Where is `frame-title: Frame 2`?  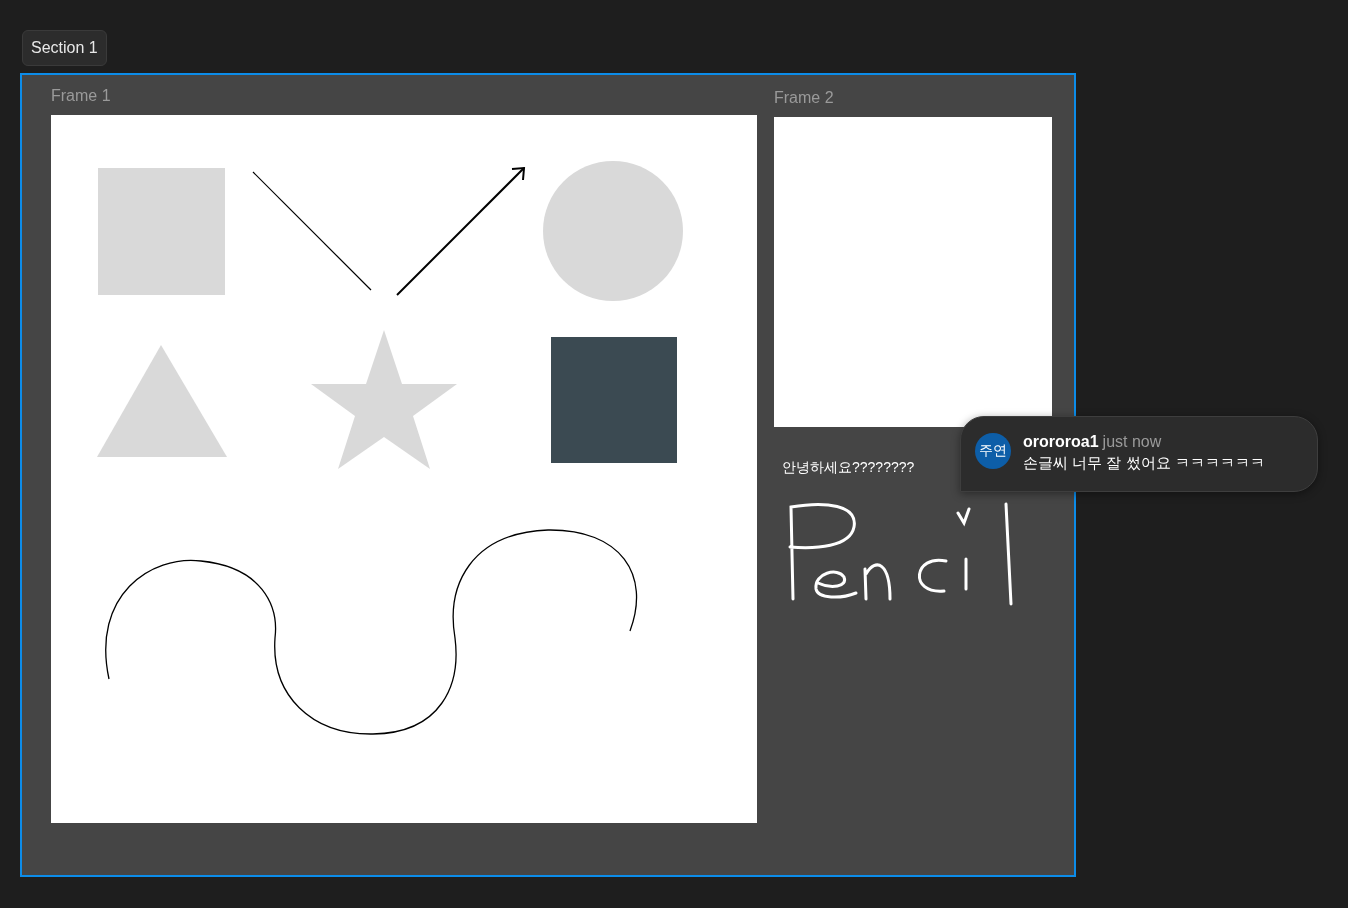
frame-title: Frame 2 is located at coordinates (804, 99).